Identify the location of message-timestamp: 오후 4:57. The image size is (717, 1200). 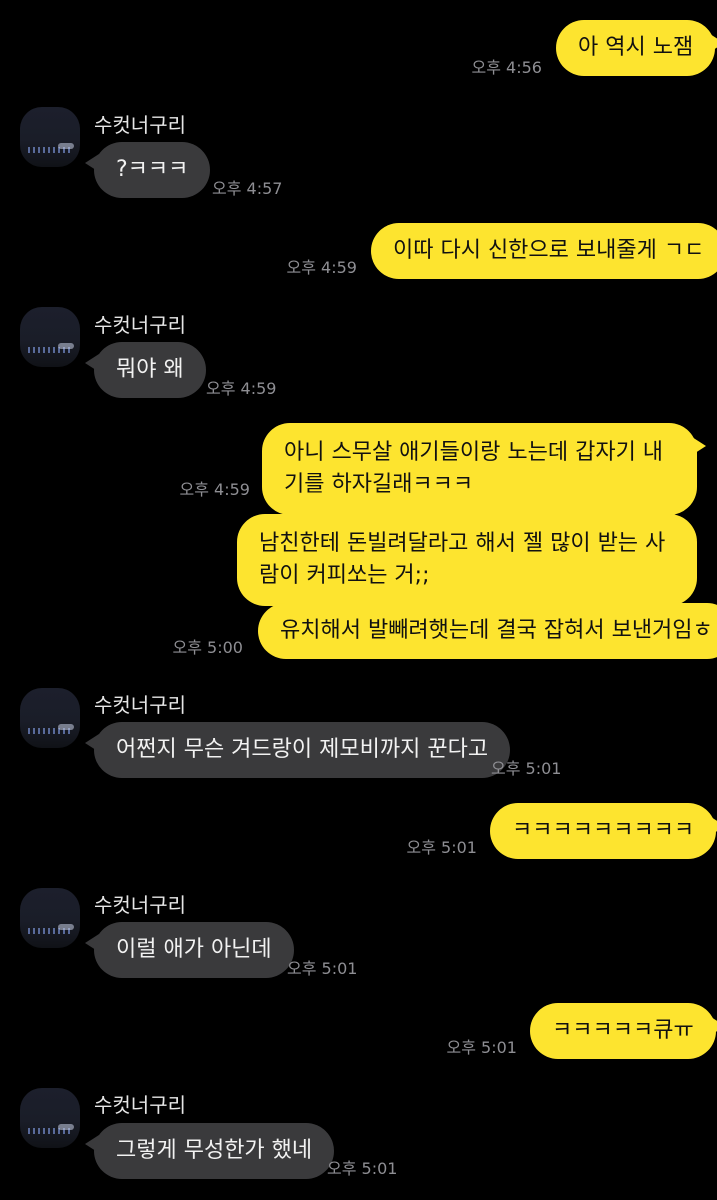
(247, 188).